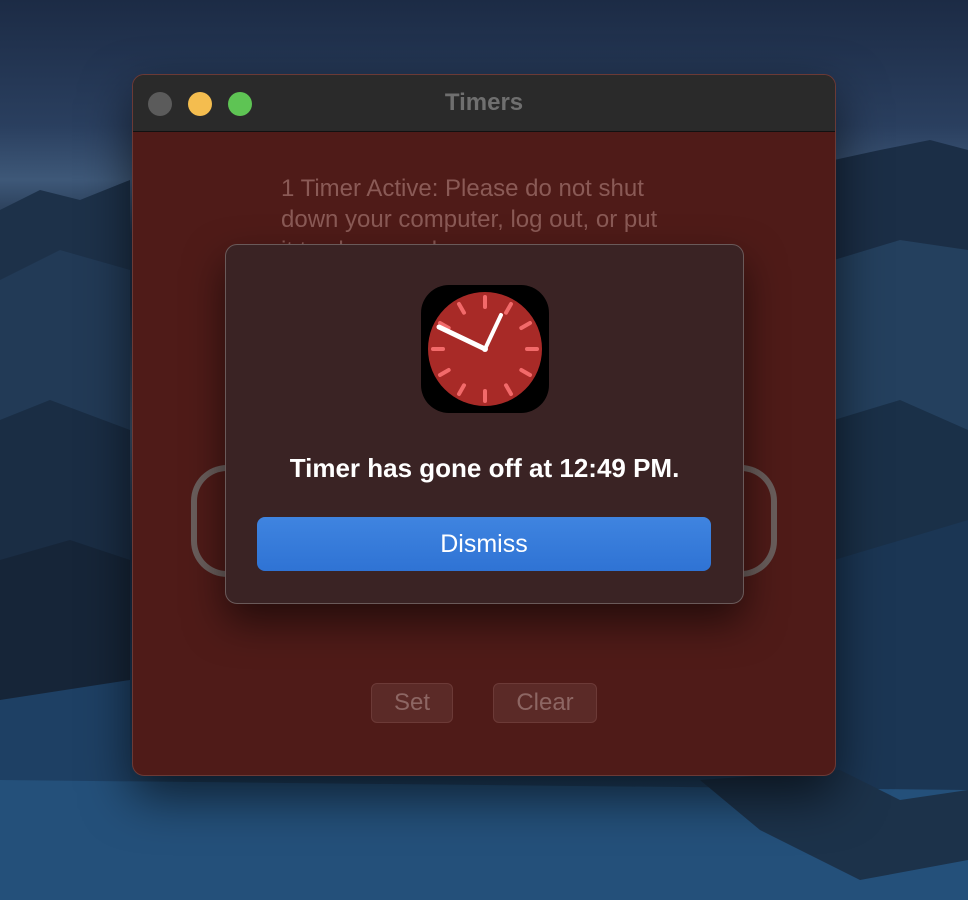 Image resolution: width=968 pixels, height=900 pixels. I want to click on set-button: Set, so click(412, 703).